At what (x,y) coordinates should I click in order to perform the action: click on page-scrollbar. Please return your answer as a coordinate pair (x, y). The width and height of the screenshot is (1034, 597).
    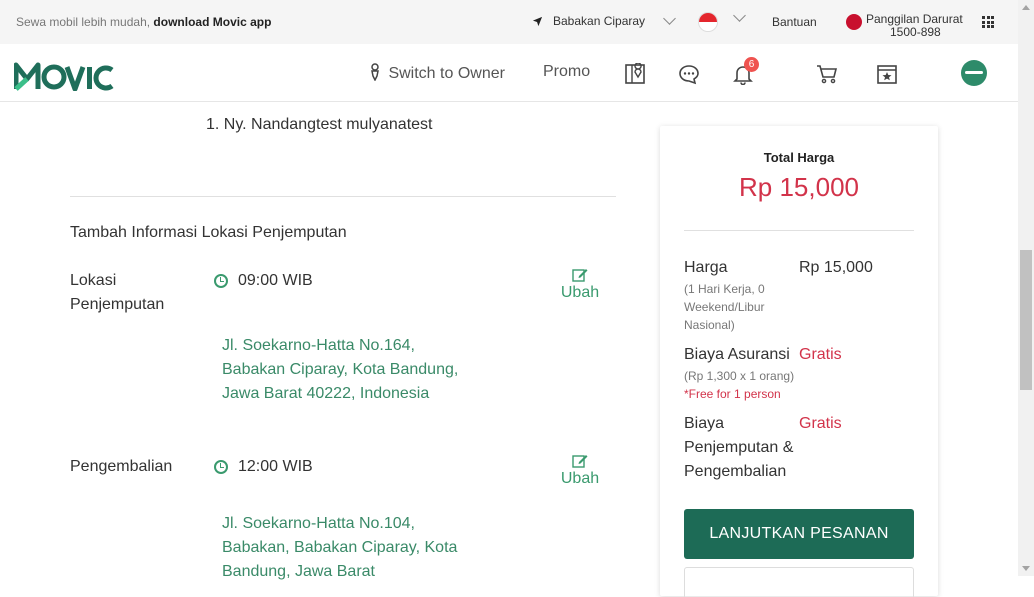
    Looking at the image, I should click on (1026, 288).